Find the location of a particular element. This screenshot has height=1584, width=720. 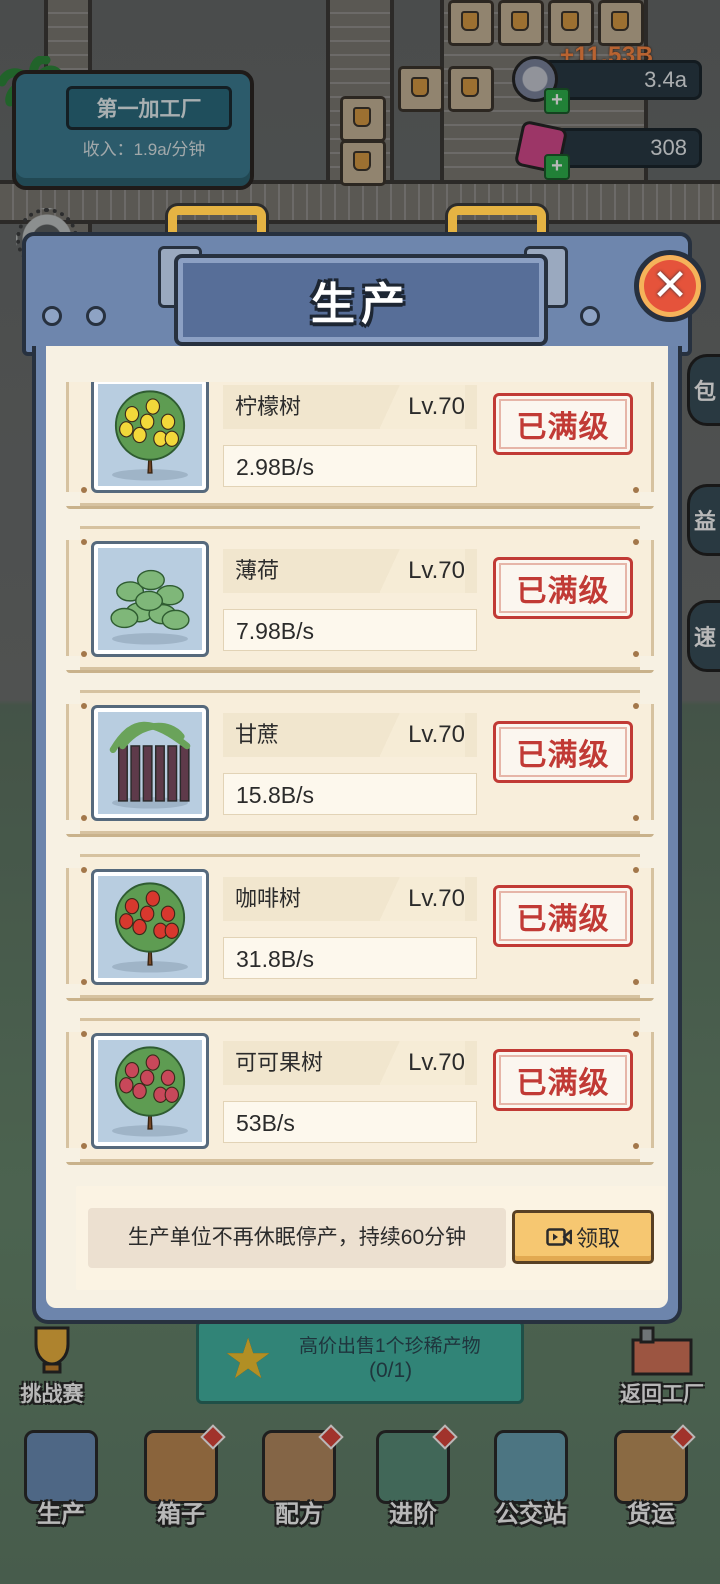

production-item-card: 可可果树 Lv.70 53B/s 已满级 is located at coordinates (360, 1090).